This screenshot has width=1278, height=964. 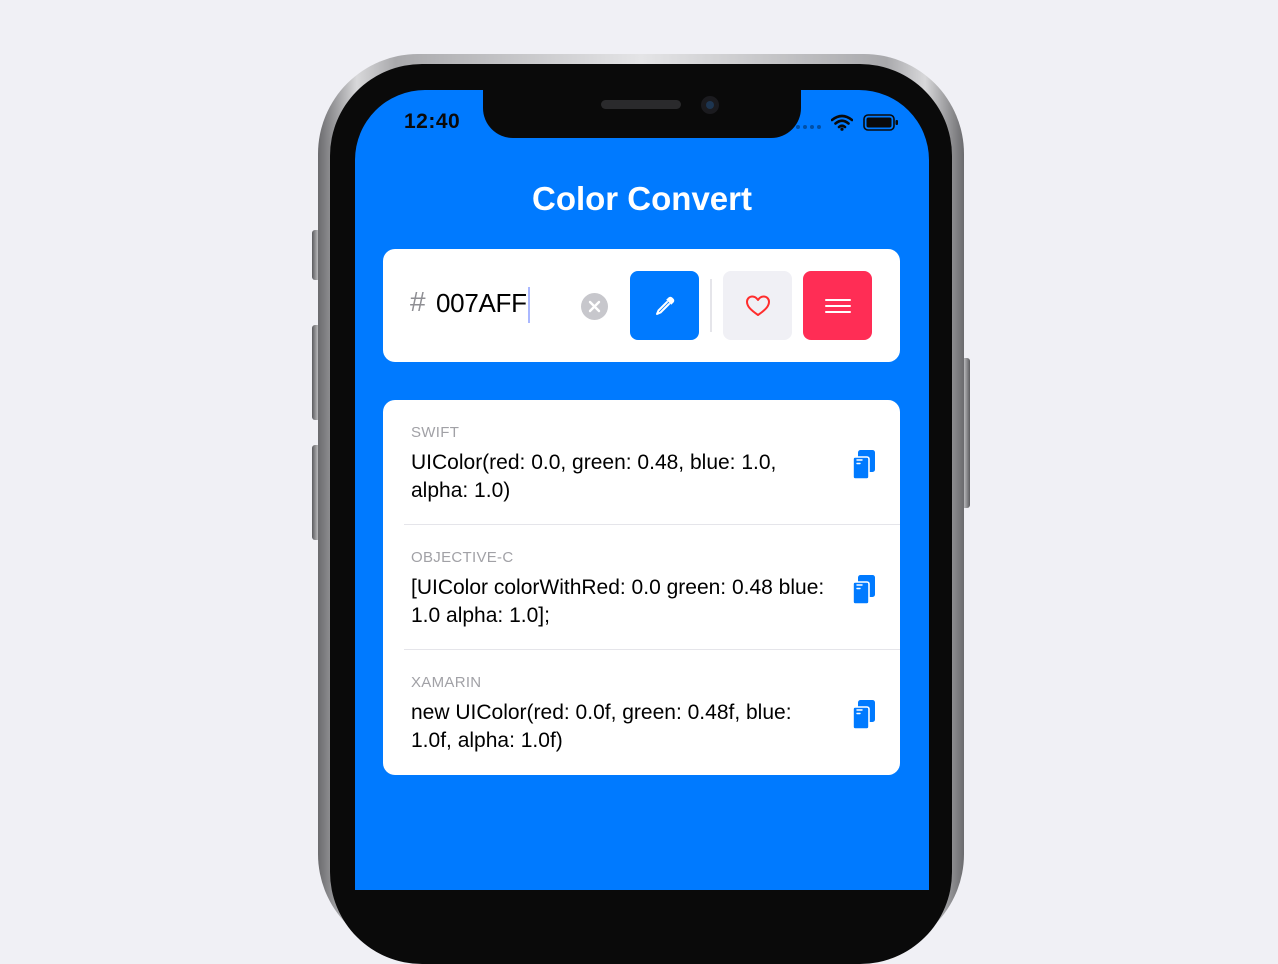 I want to click on hamburger-menu-icon, so click(x=837, y=305).